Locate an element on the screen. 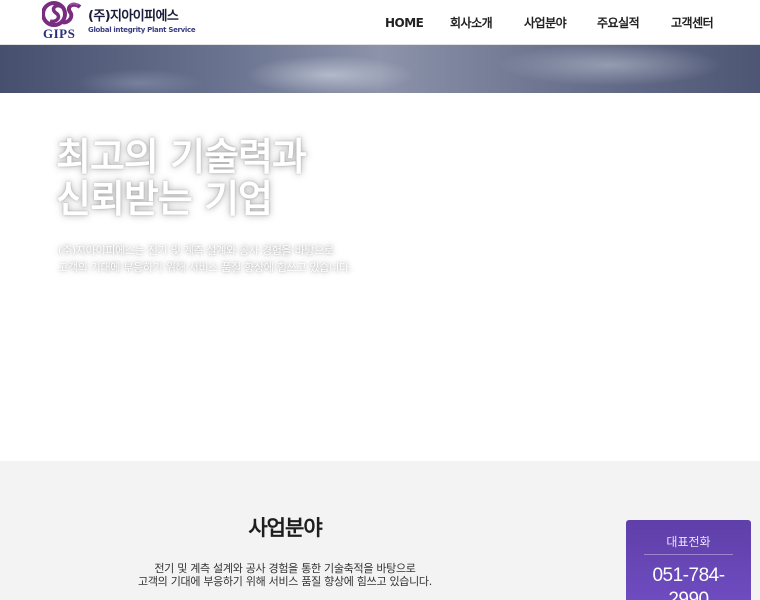 This screenshot has width=760, height=600. phone-divider is located at coordinates (688, 554).